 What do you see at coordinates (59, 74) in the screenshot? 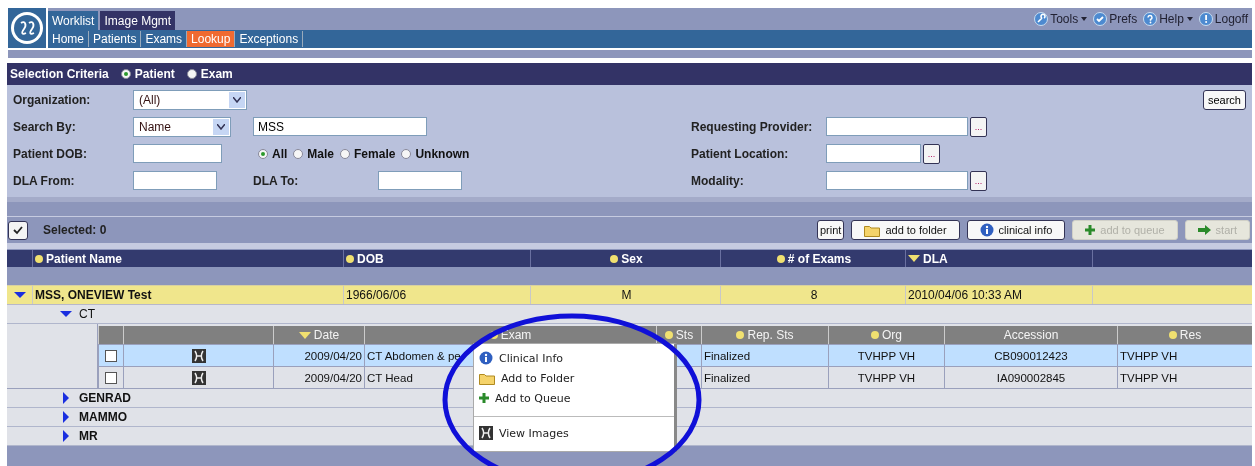
I see `section-title: Selection Criteria` at bounding box center [59, 74].